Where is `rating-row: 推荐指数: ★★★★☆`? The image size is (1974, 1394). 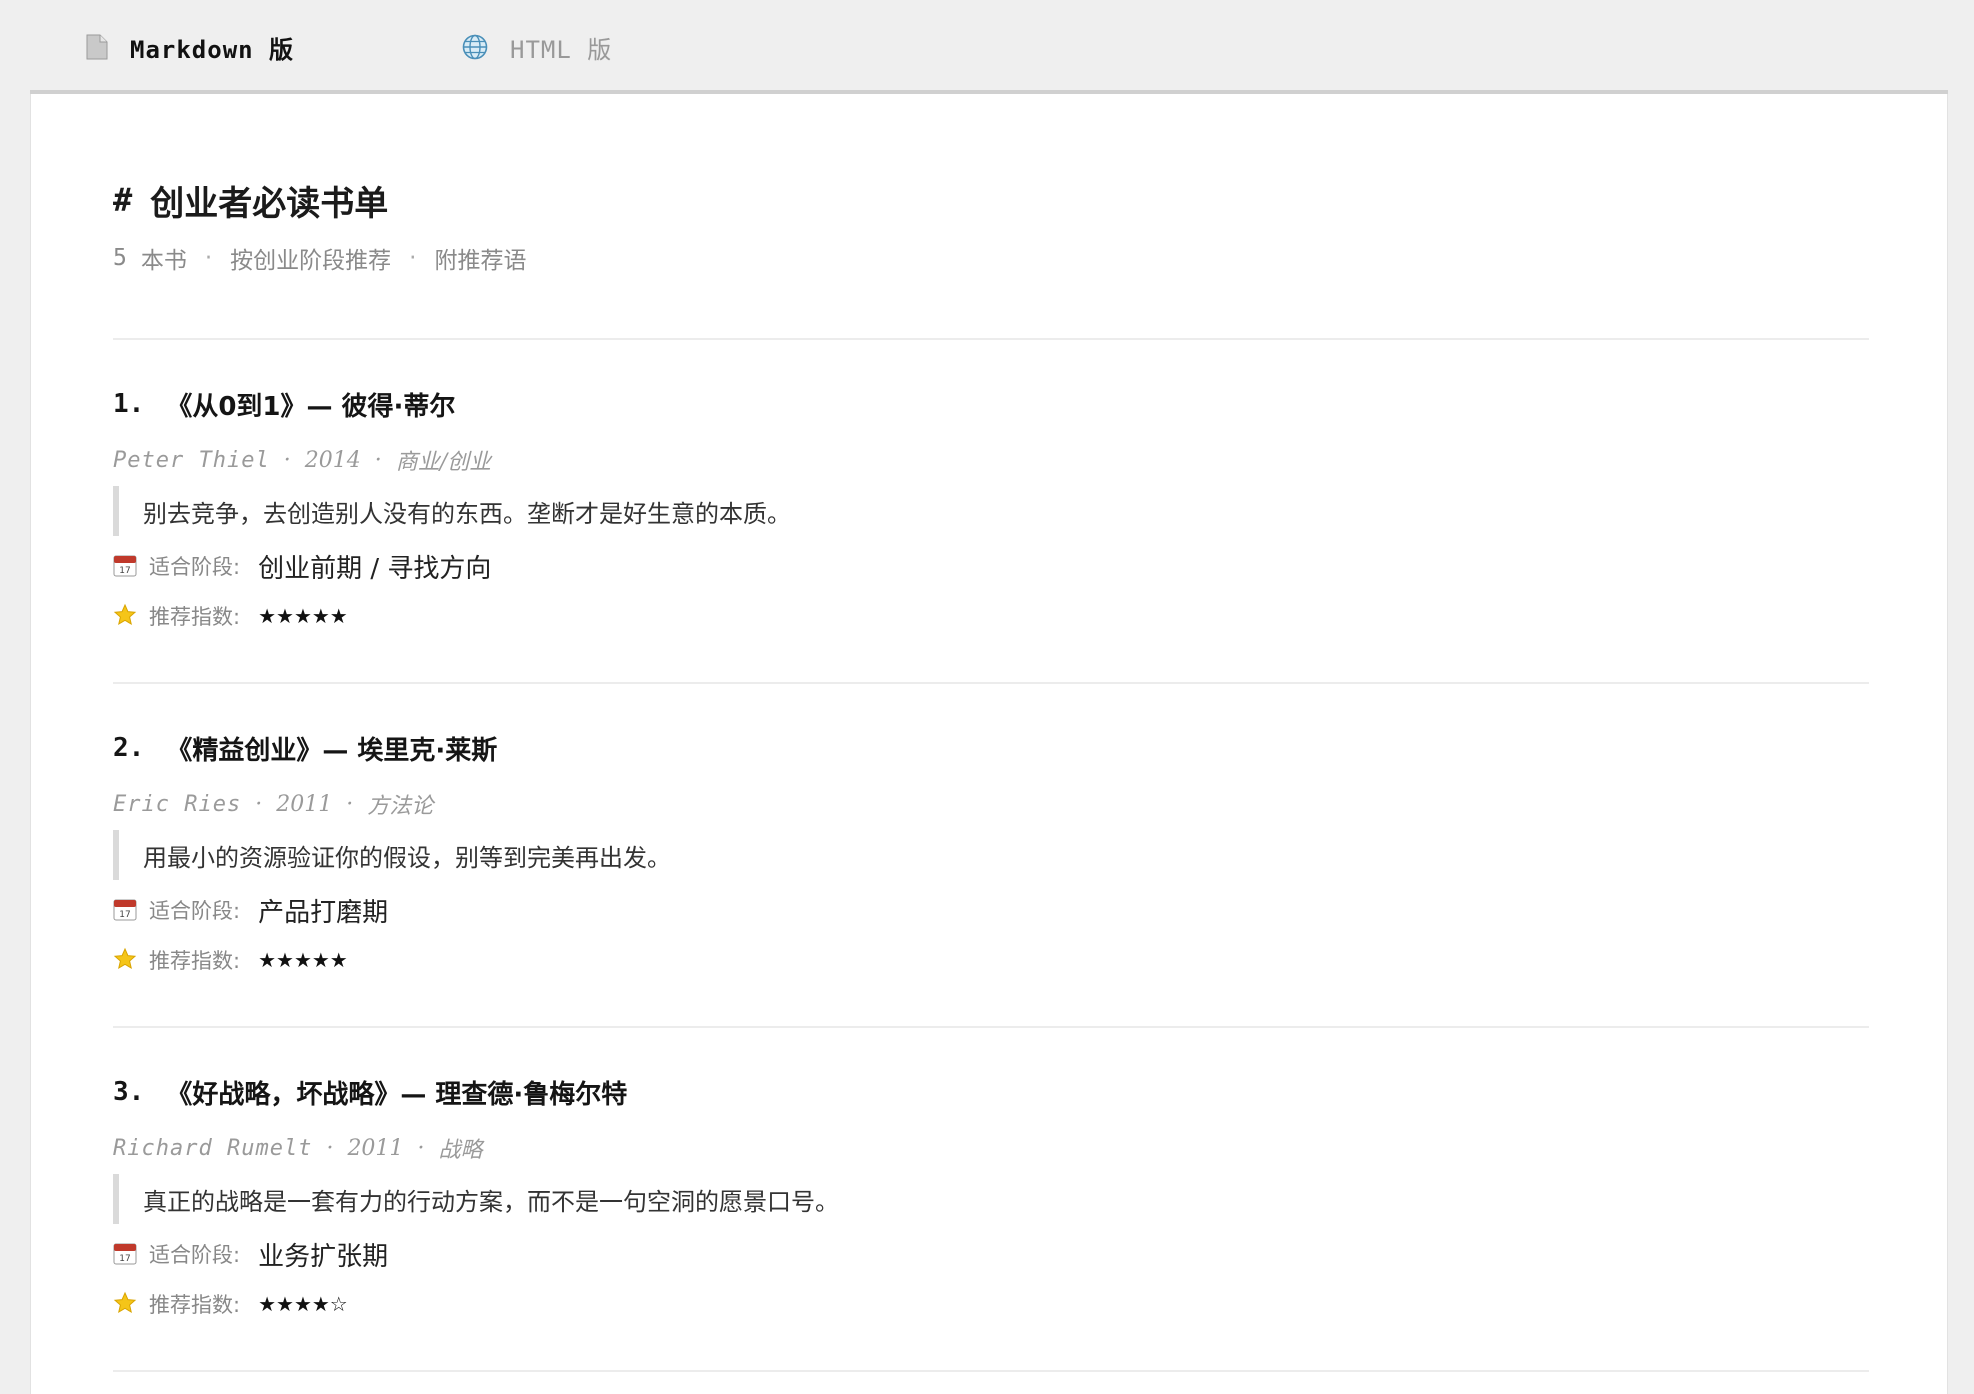 rating-row: 推荐指数: ★★★★☆ is located at coordinates (991, 1304).